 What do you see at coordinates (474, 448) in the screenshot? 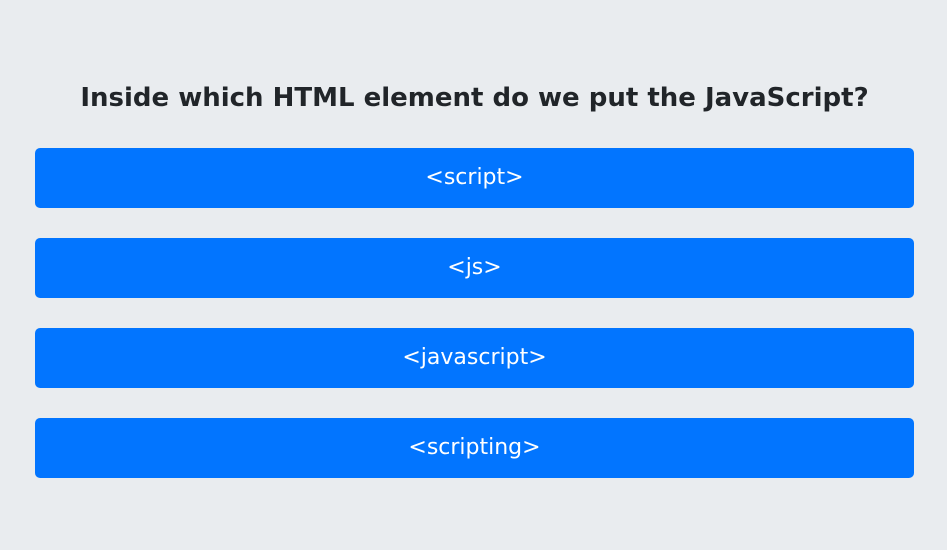
I see `answer-button-scripting: <scripting>` at bounding box center [474, 448].